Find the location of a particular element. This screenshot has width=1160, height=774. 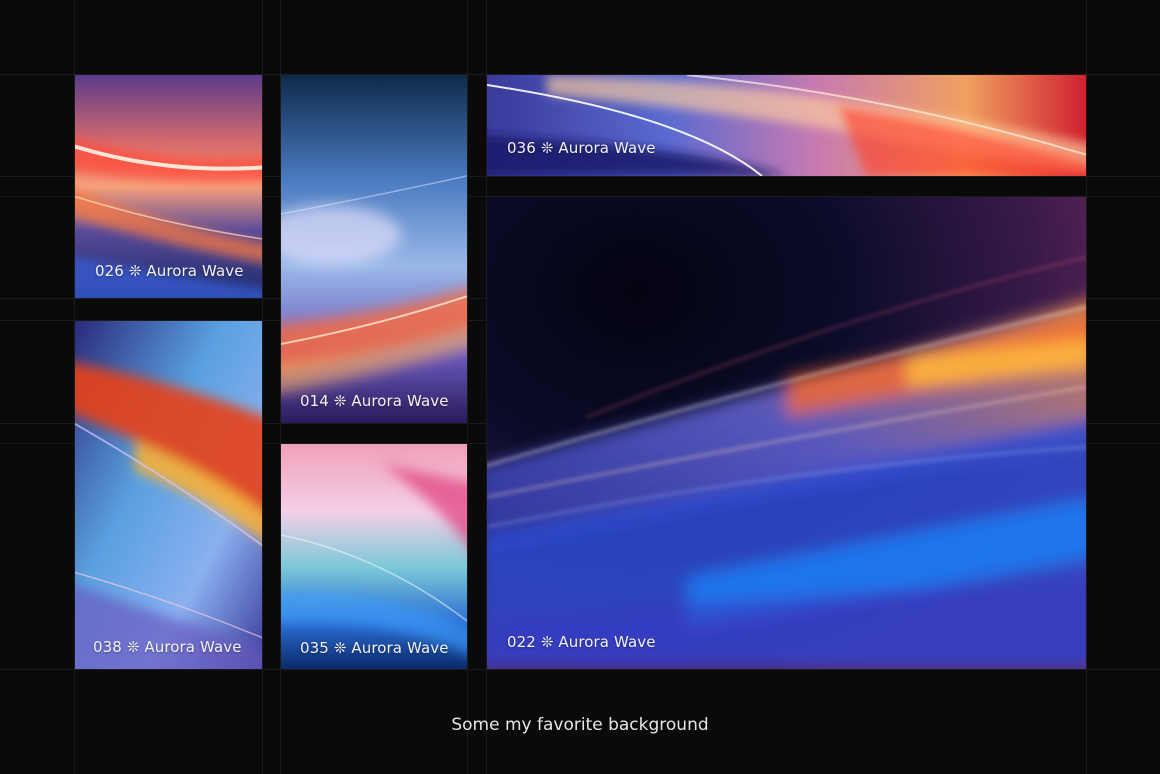

tile-caption: 014 ❊ Aurora Wave is located at coordinates (374, 401).